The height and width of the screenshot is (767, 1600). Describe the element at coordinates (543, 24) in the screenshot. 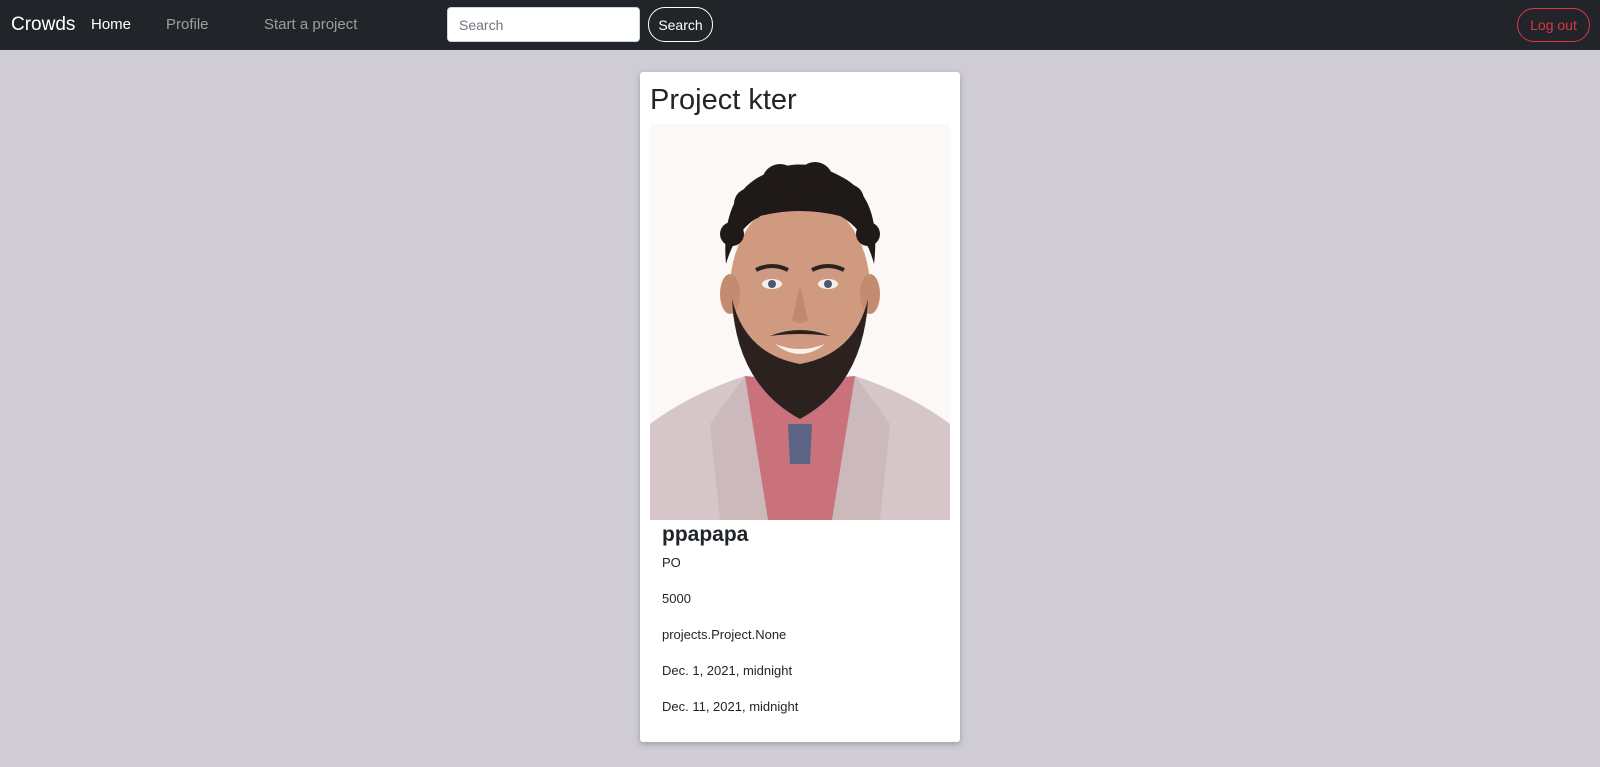

I see `search-input` at that location.